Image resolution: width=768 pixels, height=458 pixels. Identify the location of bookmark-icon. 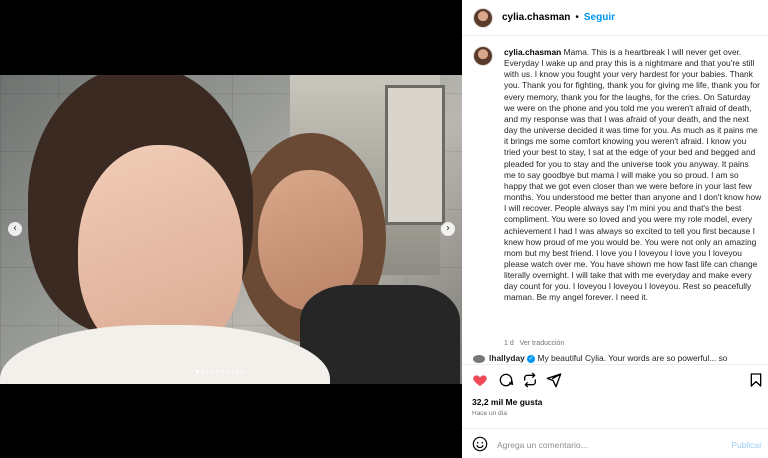
(756, 380).